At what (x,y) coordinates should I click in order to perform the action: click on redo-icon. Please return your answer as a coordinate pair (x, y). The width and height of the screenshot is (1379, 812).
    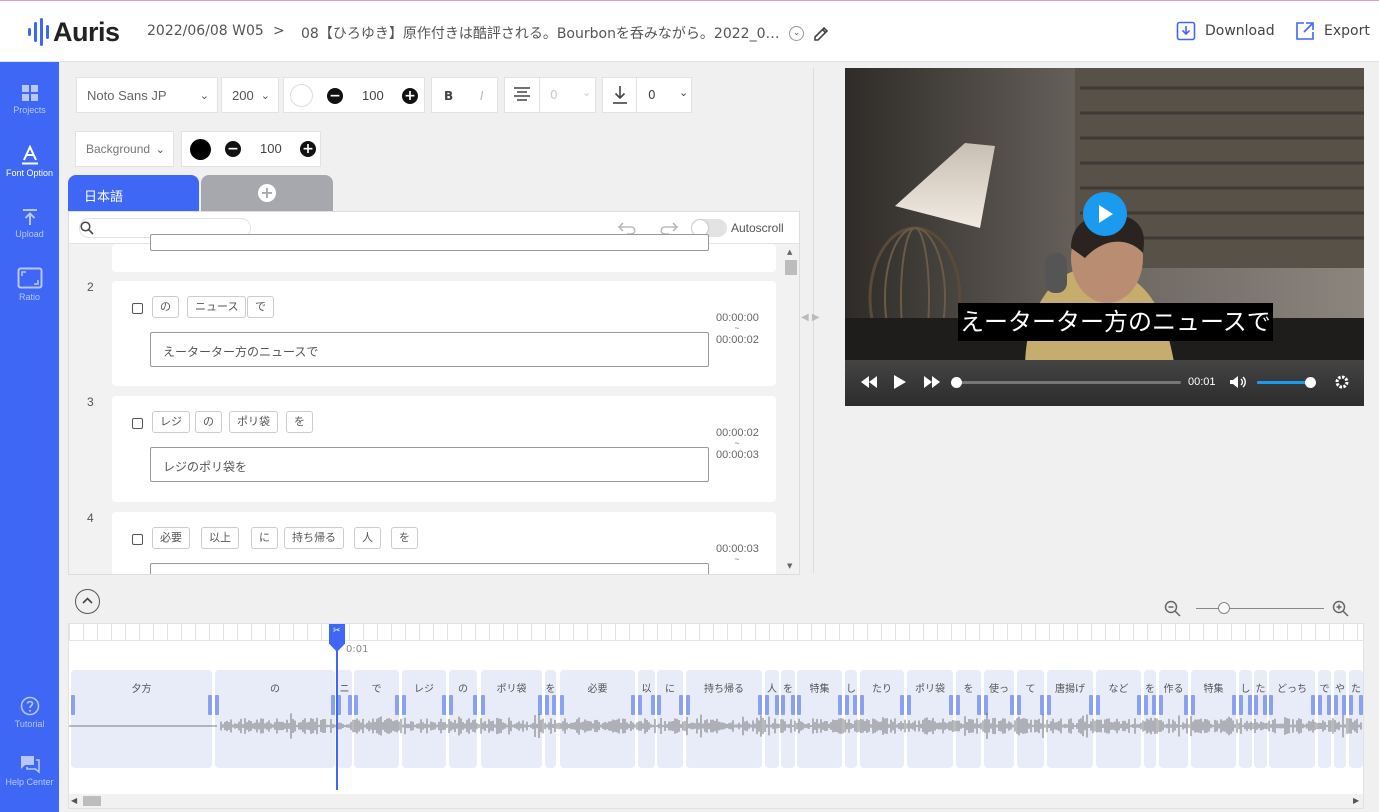
    Looking at the image, I should click on (668, 228).